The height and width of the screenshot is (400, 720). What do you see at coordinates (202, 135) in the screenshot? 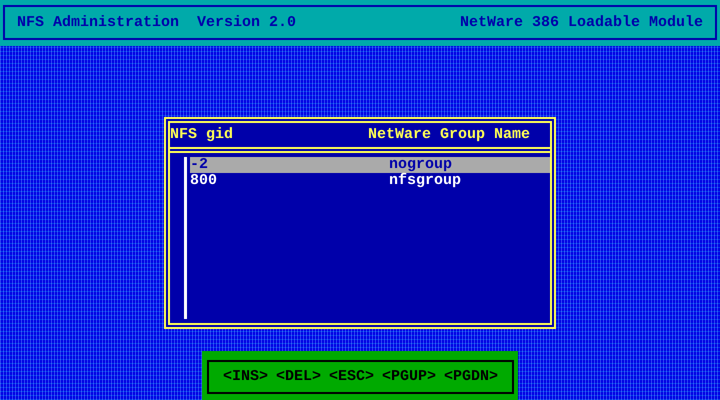
I see `column-header: NFS gid` at bounding box center [202, 135].